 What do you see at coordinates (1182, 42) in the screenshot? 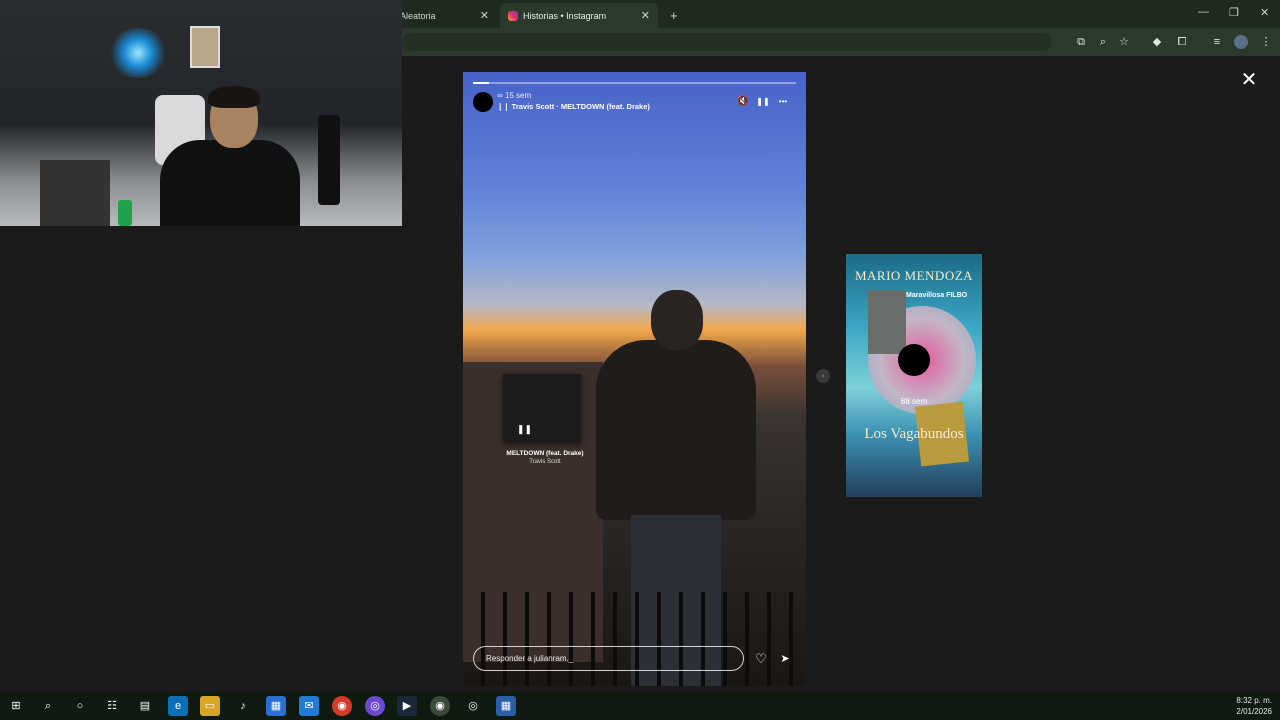
I see `extensions-puzzle-icon: ⧠` at bounding box center [1182, 42].